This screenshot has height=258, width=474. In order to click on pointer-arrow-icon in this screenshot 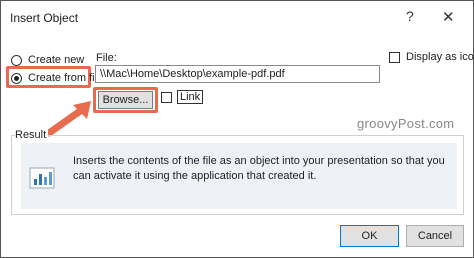, I will do `click(68, 119)`.